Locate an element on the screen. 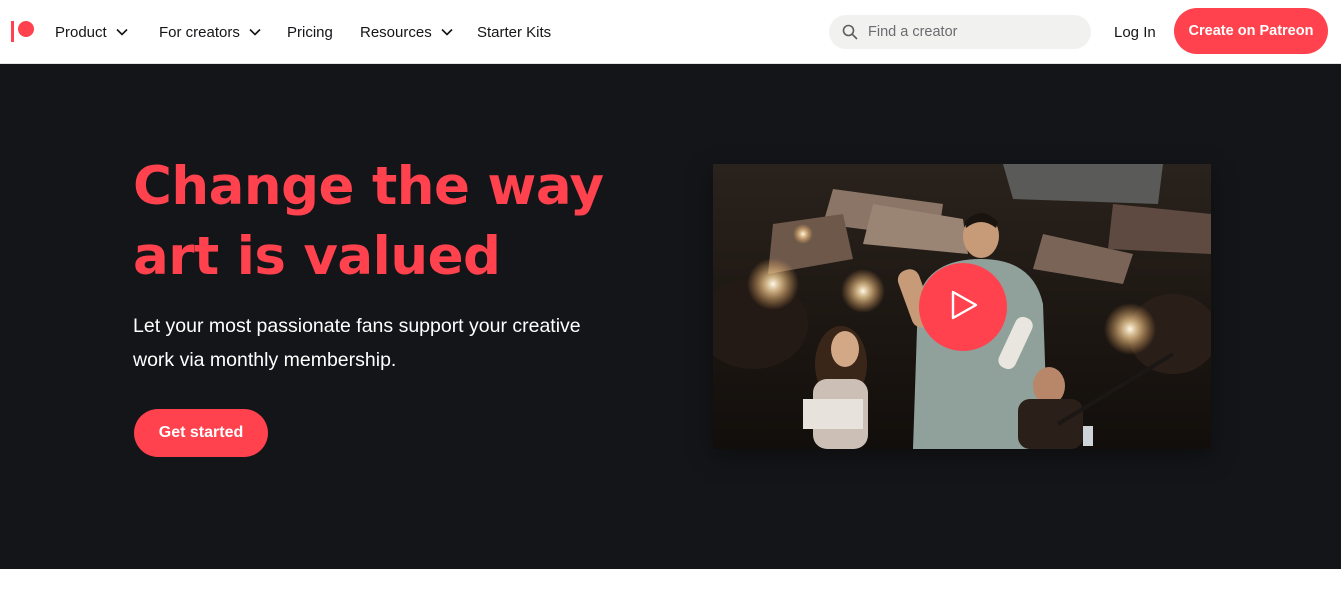  subhead-line-2: work via monthly membership. is located at coordinates (265, 360).